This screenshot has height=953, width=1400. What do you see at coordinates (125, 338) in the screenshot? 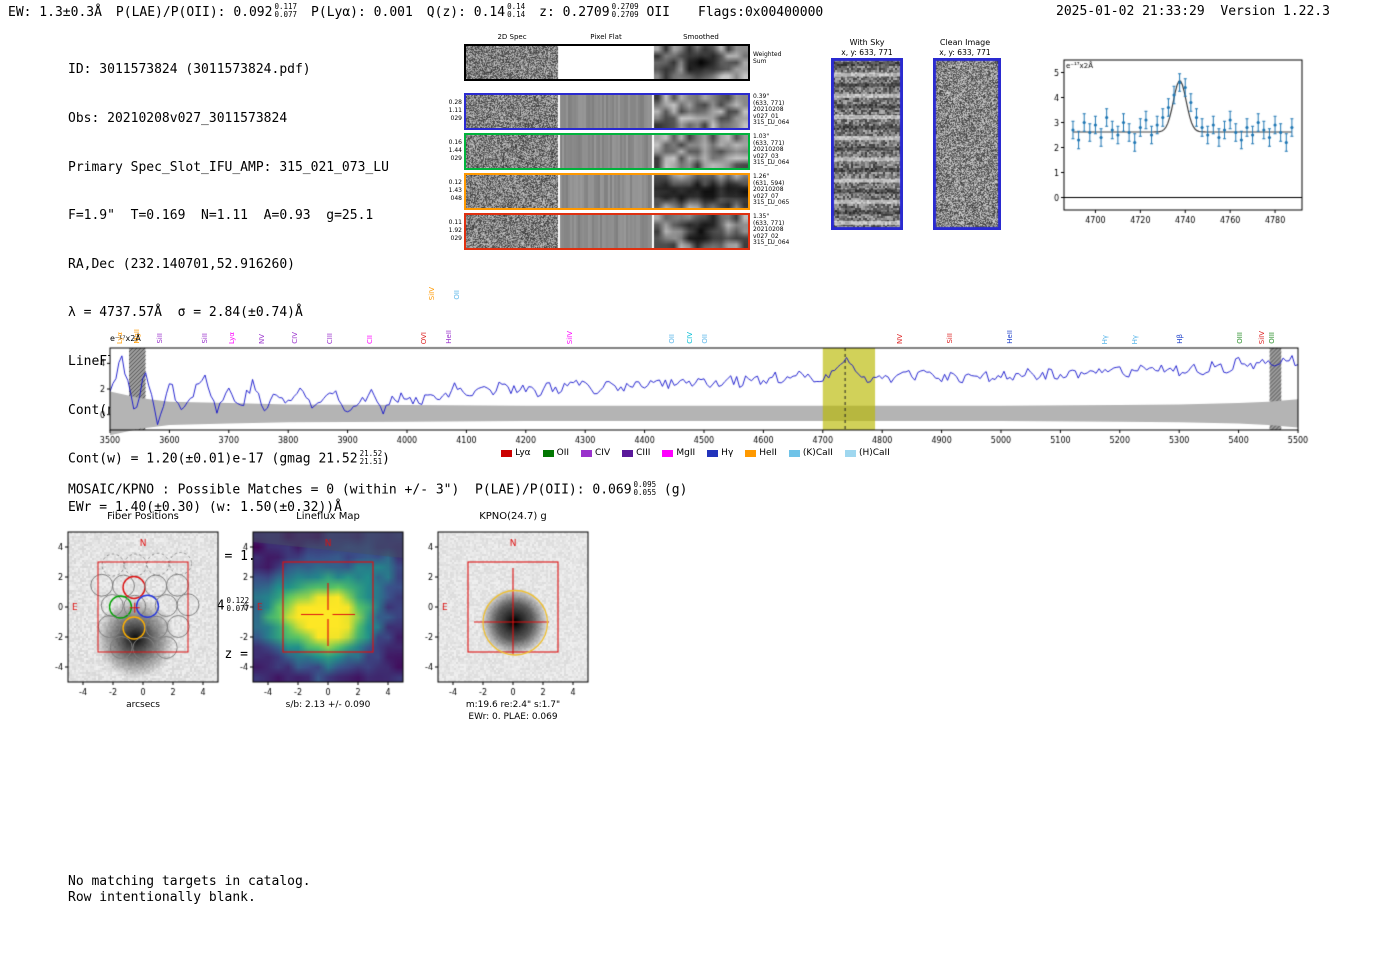
I see `spectrum-ylabel: e⁻¹⁷x2Å` at bounding box center [125, 338].